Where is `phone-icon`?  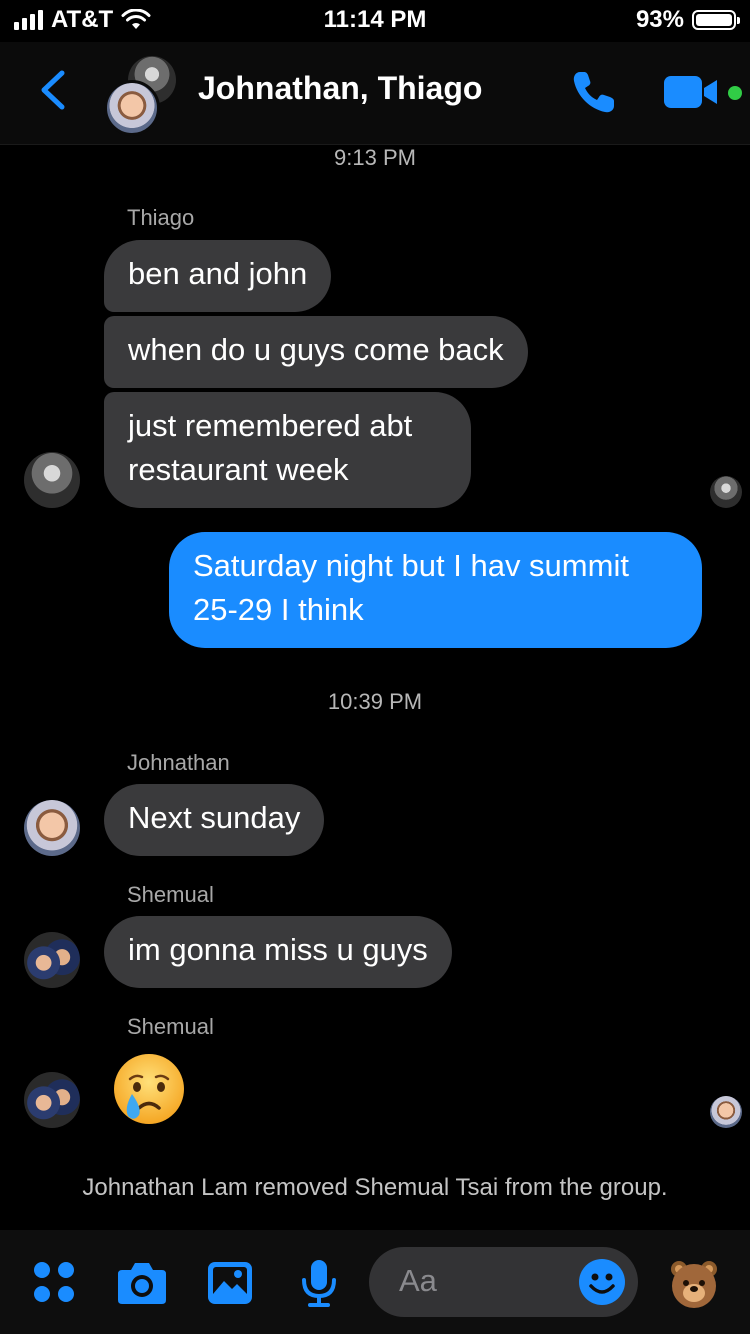 phone-icon is located at coordinates (594, 92).